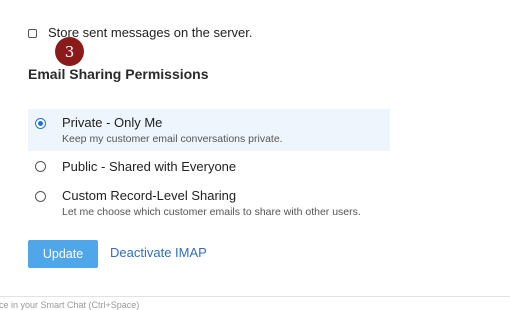 The image size is (510, 310). Describe the element at coordinates (158, 252) in the screenshot. I see `deactivate-imap-link: Deactivate IMAP` at that location.